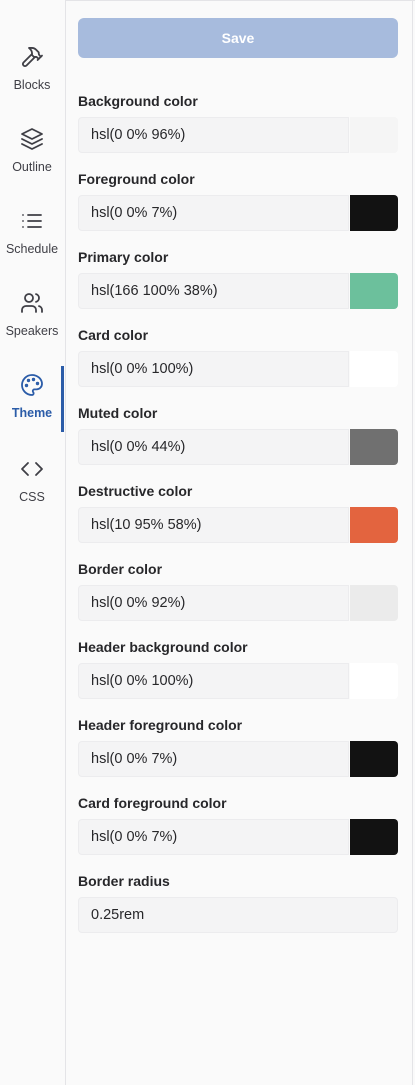  Describe the element at coordinates (113, 335) in the screenshot. I see `field-label: Card color` at that location.